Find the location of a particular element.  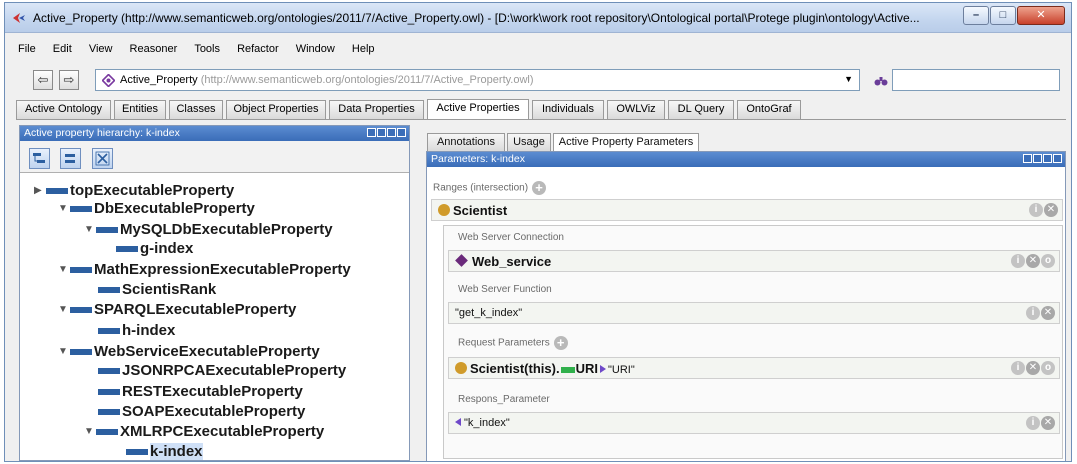

tab-entities: Entities is located at coordinates (140, 109).